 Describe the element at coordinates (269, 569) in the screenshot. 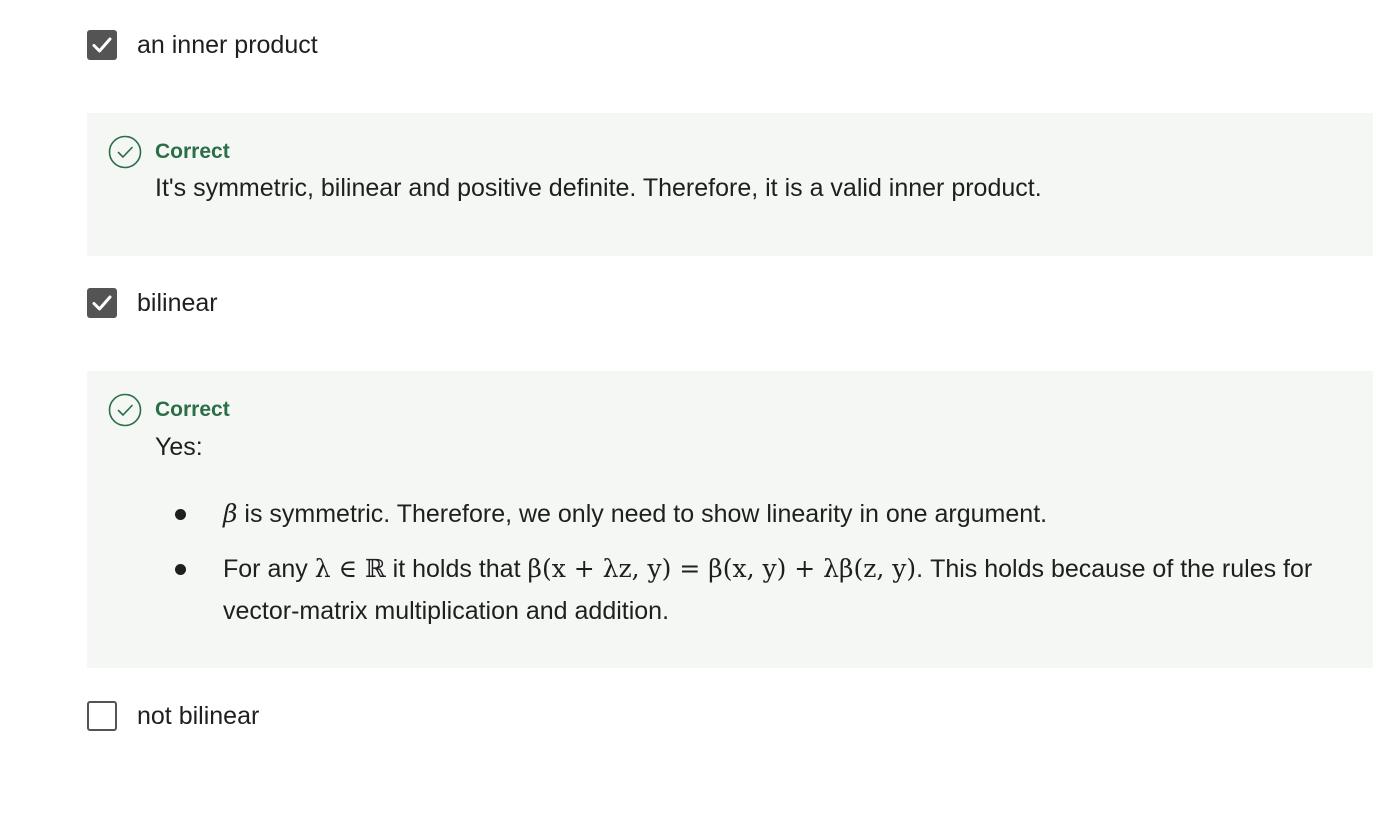

I see `bullet-prefix: For any` at that location.